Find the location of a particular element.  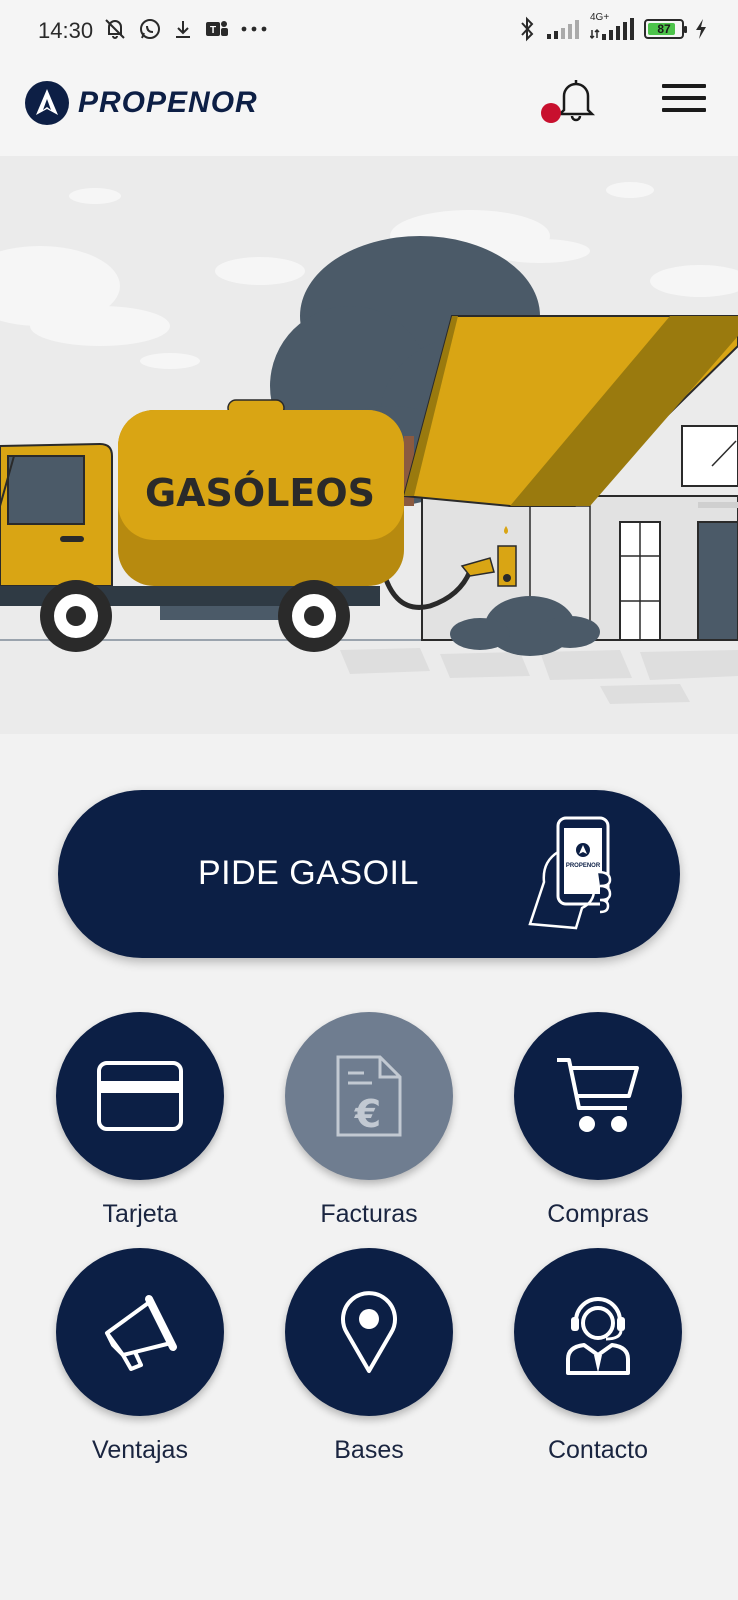

ventajas-circle is located at coordinates (140, 1332).